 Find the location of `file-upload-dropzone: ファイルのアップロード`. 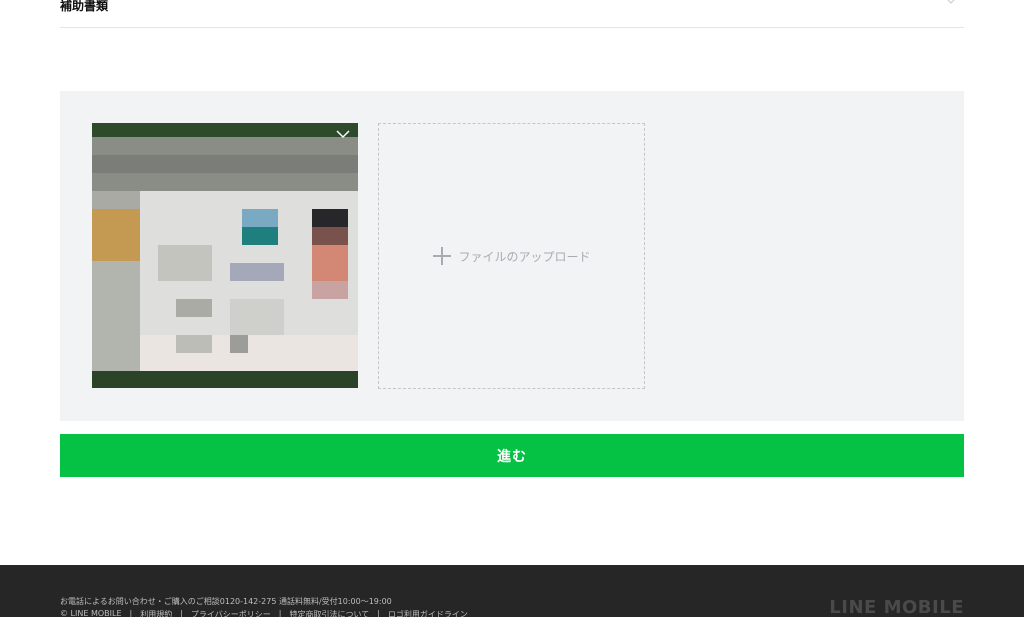

file-upload-dropzone: ファイルのアップロード is located at coordinates (511, 256).